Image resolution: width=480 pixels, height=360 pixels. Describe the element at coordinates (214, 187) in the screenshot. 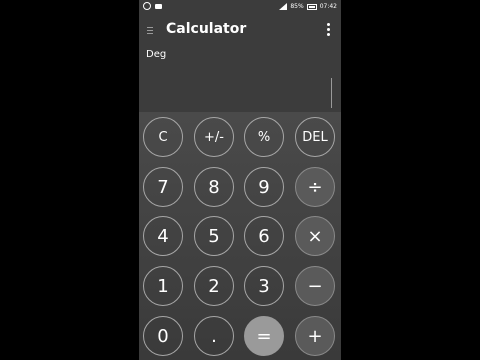

I see `digit-8-button: 8` at that location.